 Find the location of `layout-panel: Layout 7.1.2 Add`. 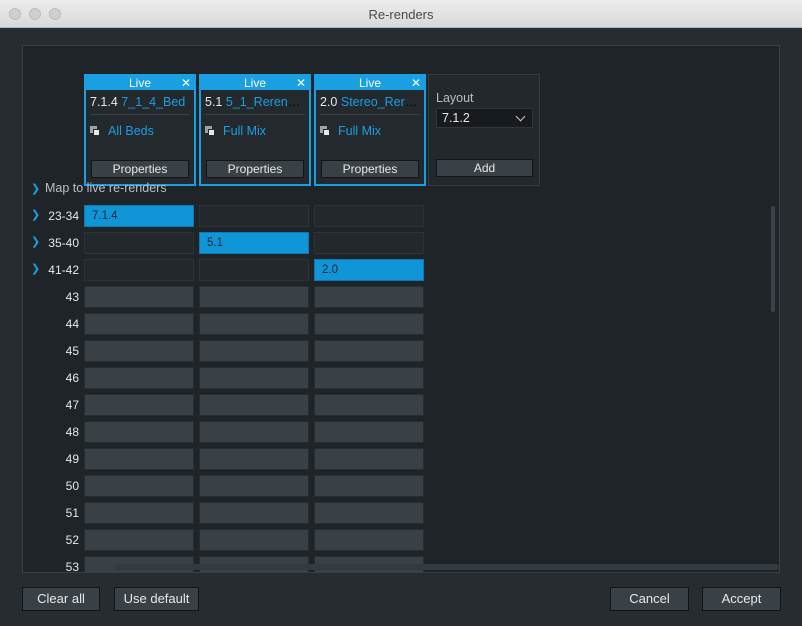

layout-panel: Layout 7.1.2 Add is located at coordinates (484, 130).